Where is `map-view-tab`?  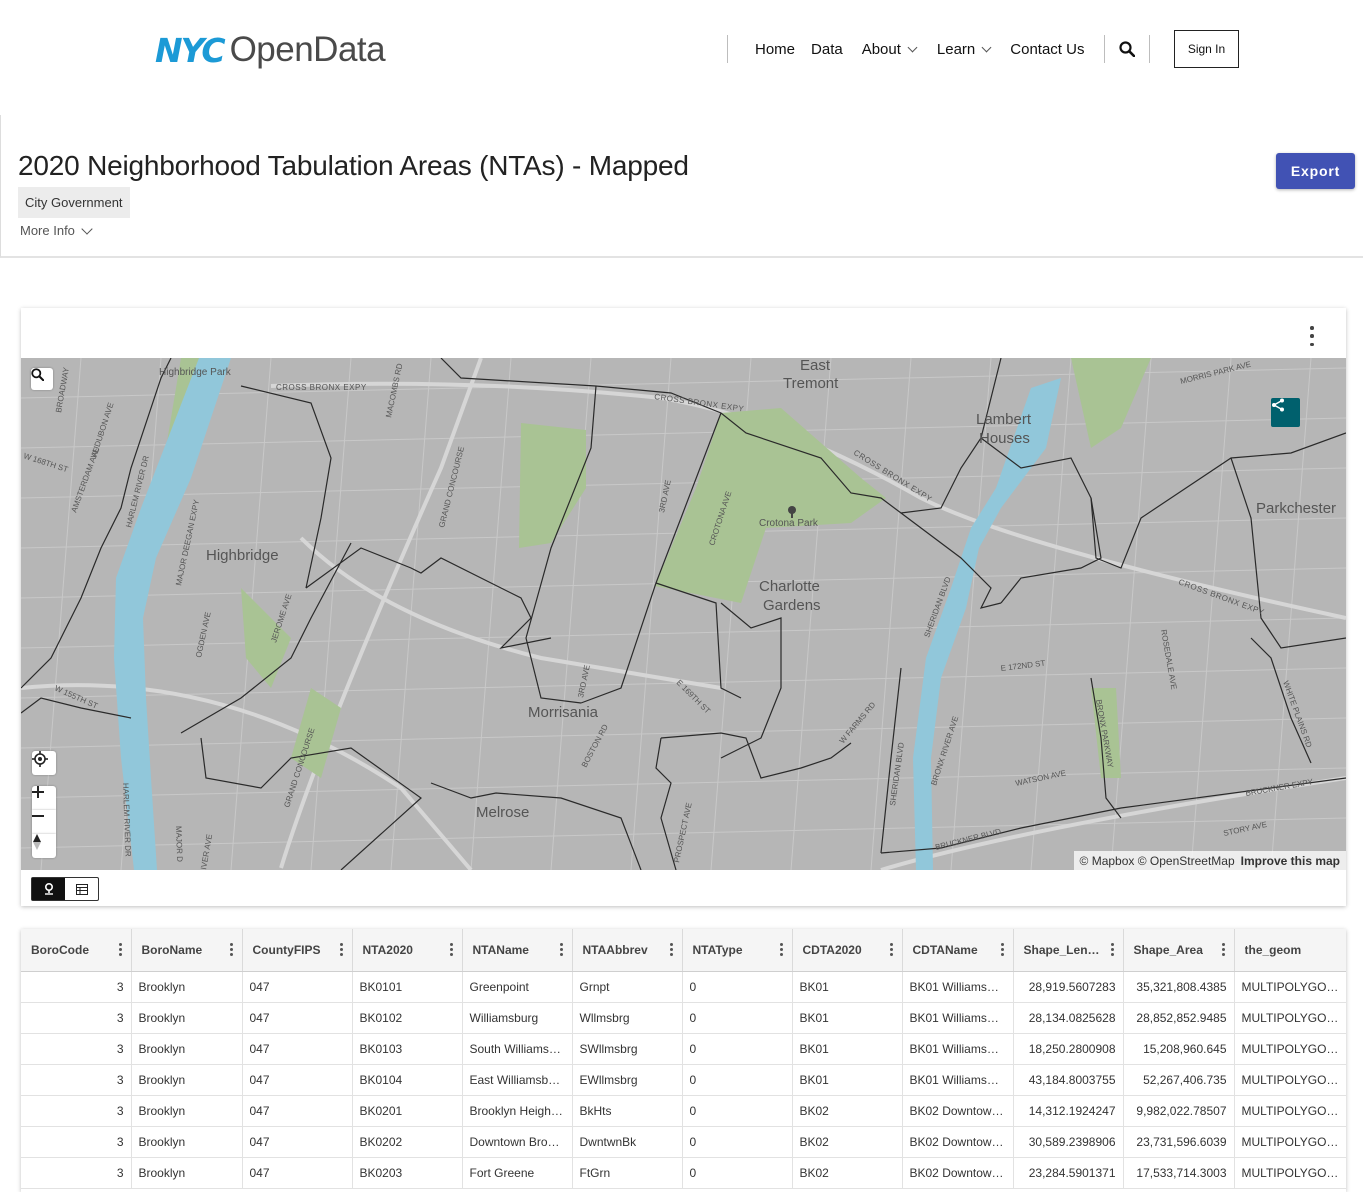 map-view-tab is located at coordinates (48, 889).